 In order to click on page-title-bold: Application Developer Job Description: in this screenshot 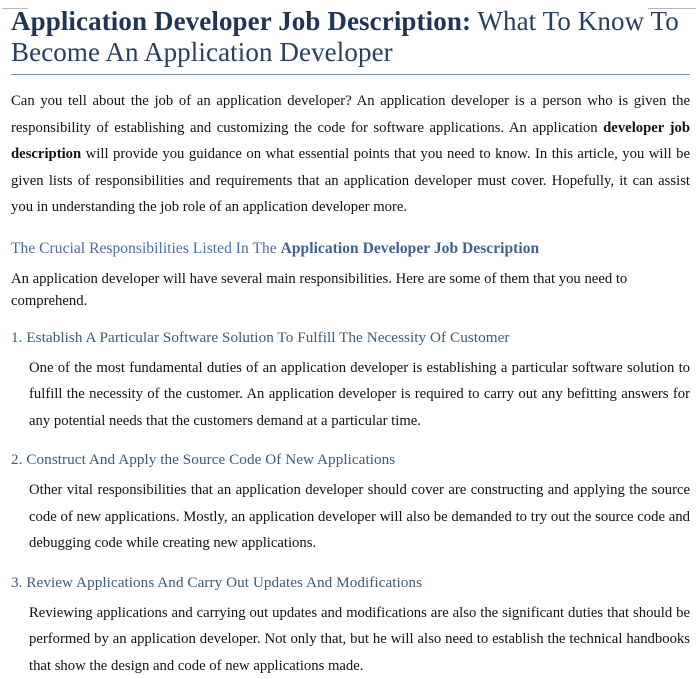, I will do `click(241, 21)`.